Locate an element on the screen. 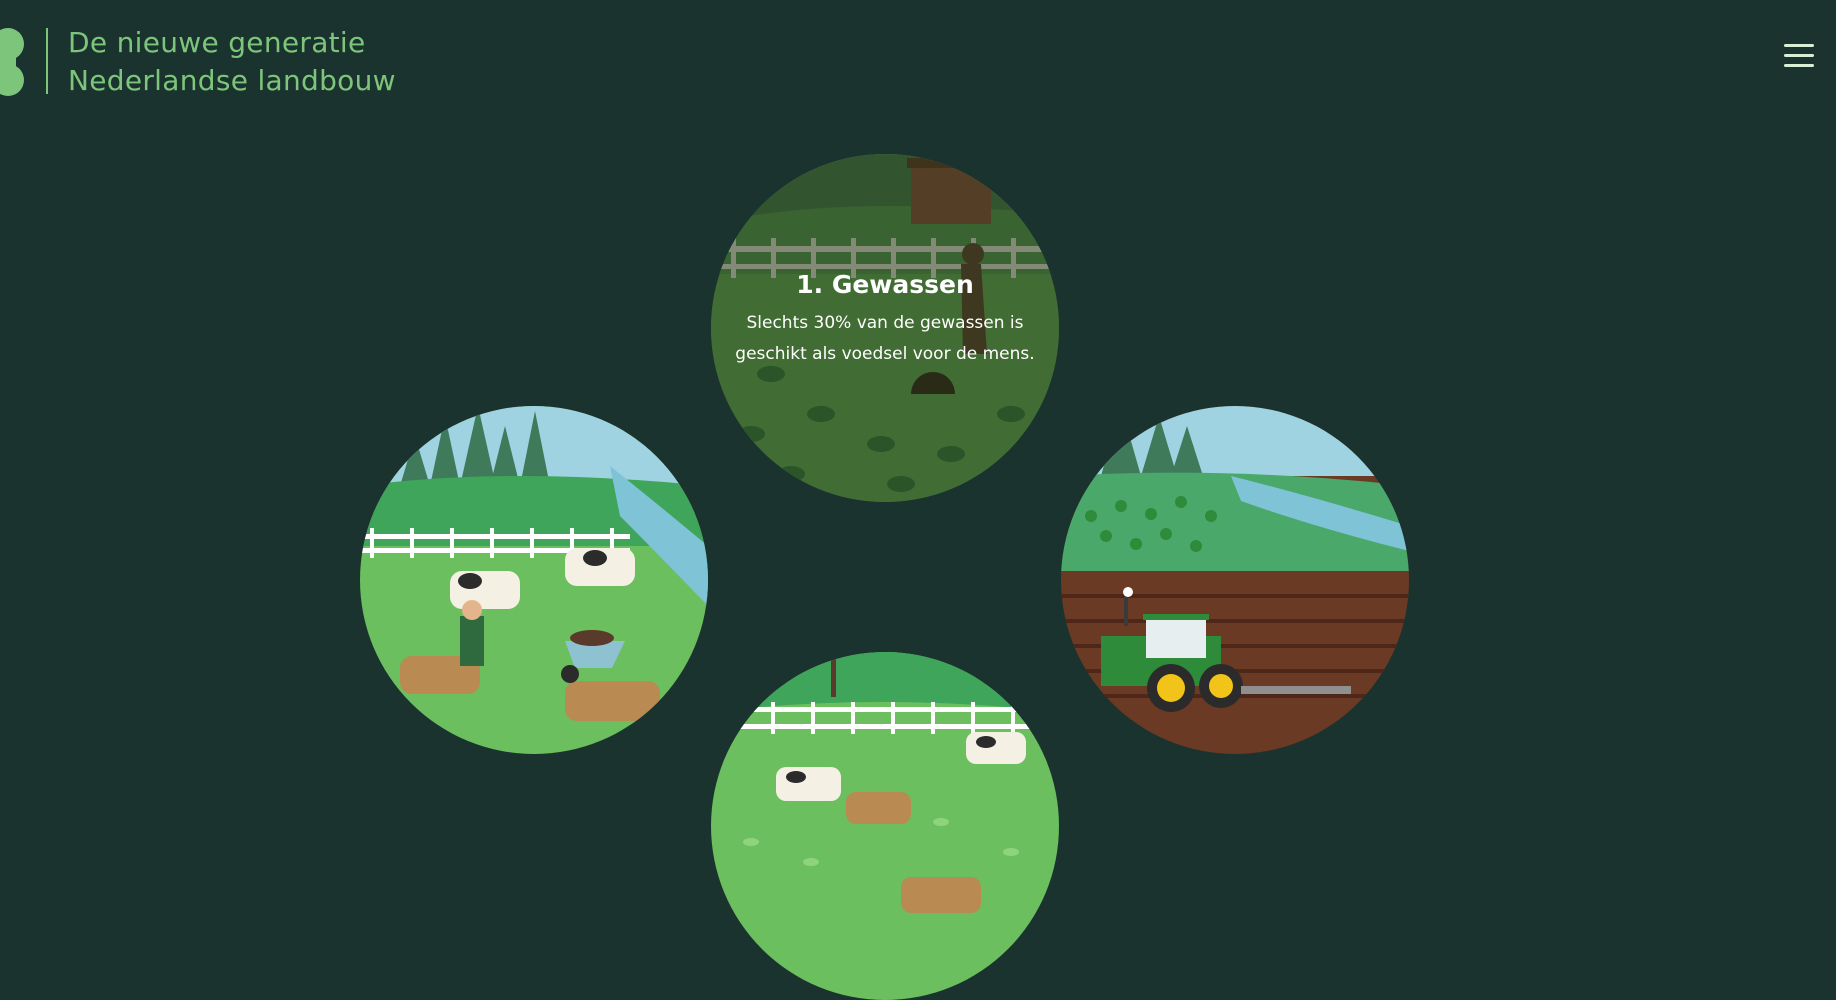 The width and height of the screenshot is (1836, 1000). logo-divider is located at coordinates (47, 61).